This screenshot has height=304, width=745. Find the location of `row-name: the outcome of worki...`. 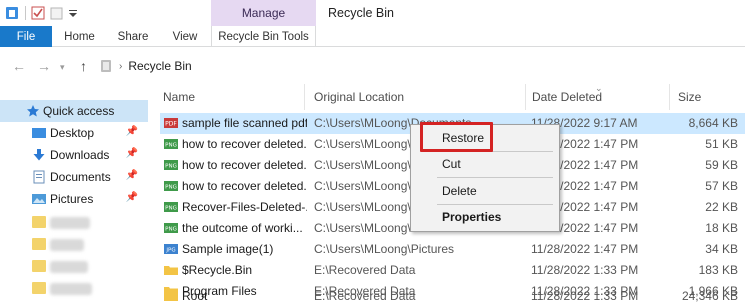

row-name: the outcome of worki... is located at coordinates (242, 228).